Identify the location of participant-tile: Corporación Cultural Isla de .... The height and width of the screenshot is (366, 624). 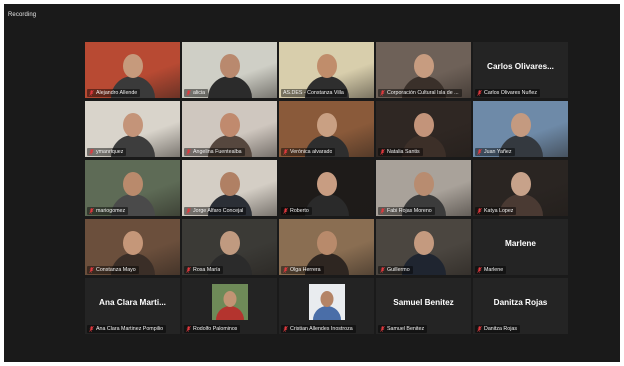
(423, 70).